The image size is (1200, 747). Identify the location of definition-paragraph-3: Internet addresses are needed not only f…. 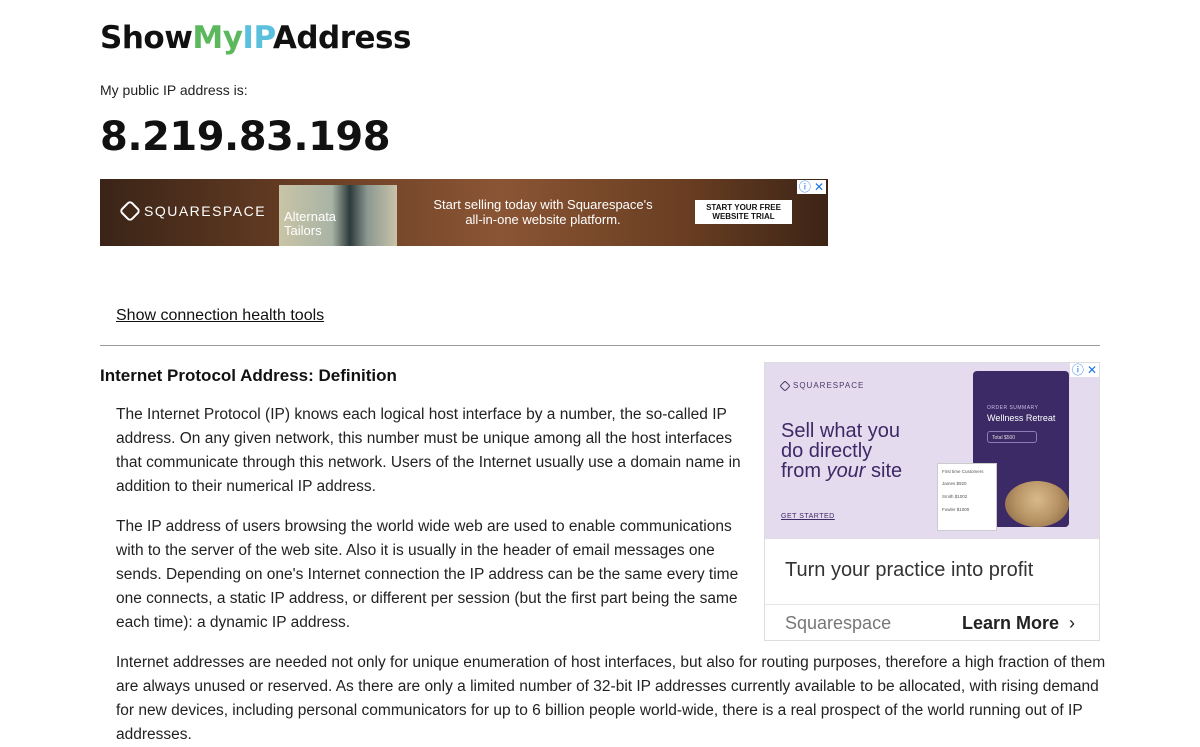
(611, 698).